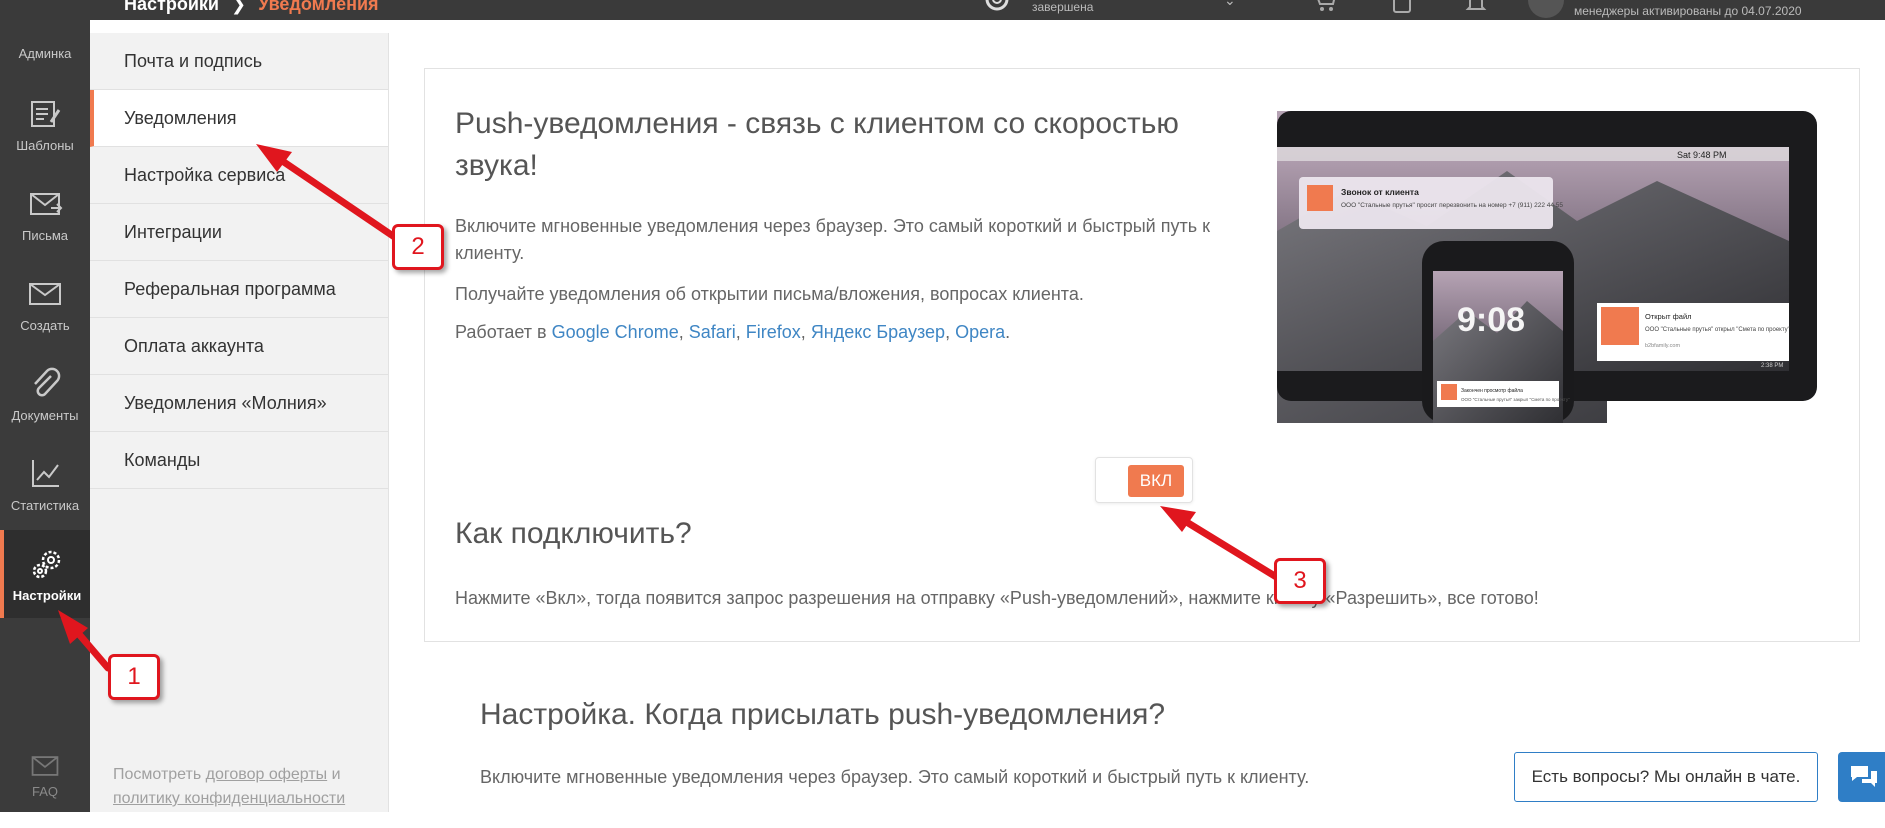 This screenshot has height=828, width=1885. I want to click on rail-item-label: Письма, so click(45, 235).